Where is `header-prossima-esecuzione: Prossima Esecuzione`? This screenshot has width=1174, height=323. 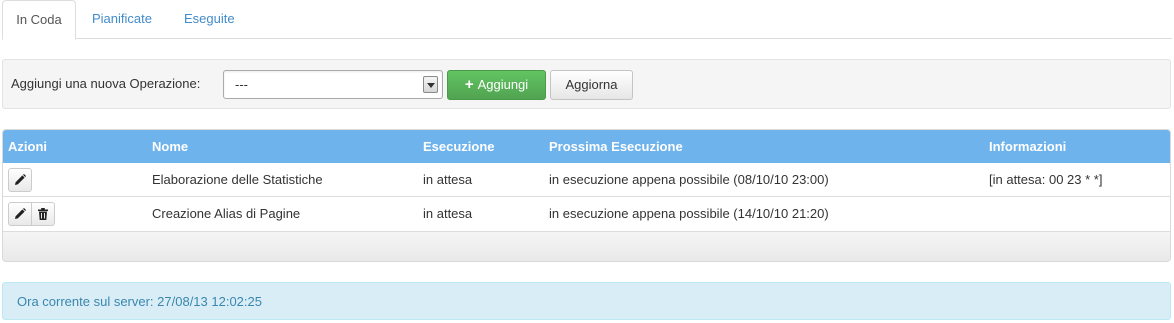
header-prossima-esecuzione: Prossima Esecuzione is located at coordinates (616, 146).